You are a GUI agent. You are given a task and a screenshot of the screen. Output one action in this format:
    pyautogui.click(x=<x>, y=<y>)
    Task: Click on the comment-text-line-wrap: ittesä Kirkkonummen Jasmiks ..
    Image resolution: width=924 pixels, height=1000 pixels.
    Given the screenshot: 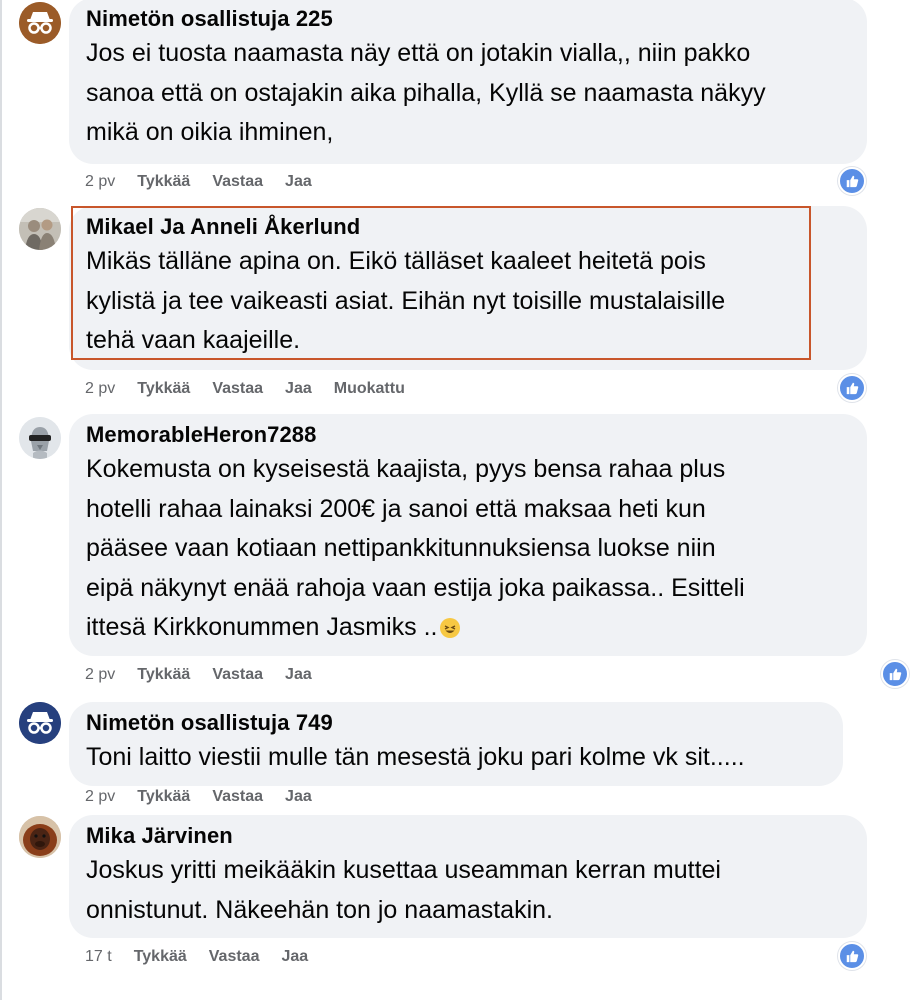 What is the action you would take?
    pyautogui.click(x=468, y=628)
    